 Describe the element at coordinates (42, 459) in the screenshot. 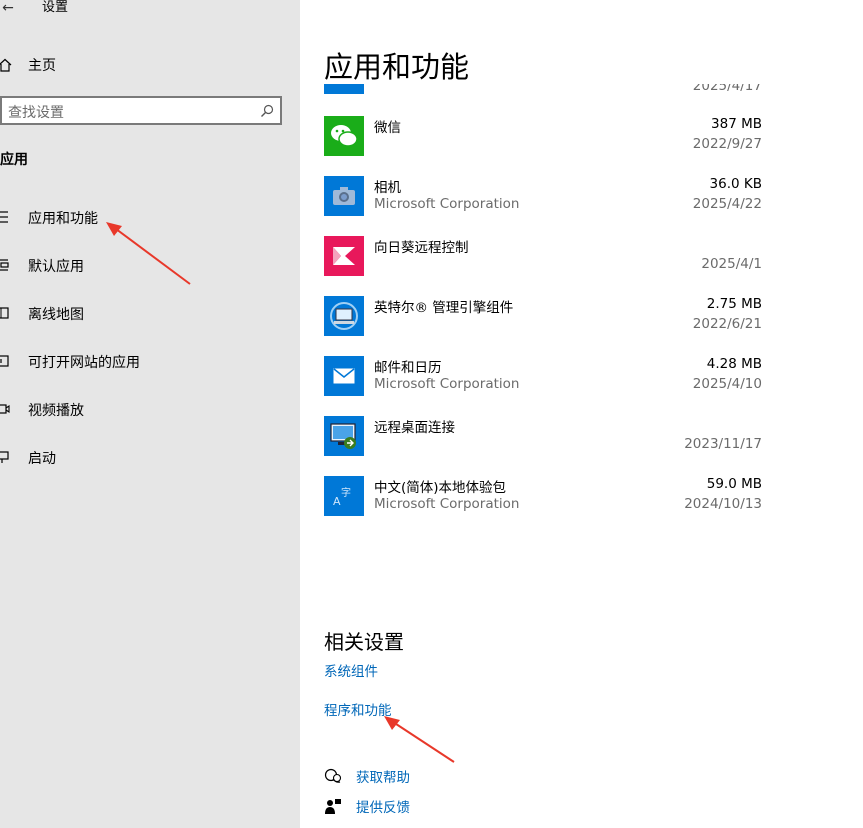

I see `sidebar-item-label: 启动` at that location.